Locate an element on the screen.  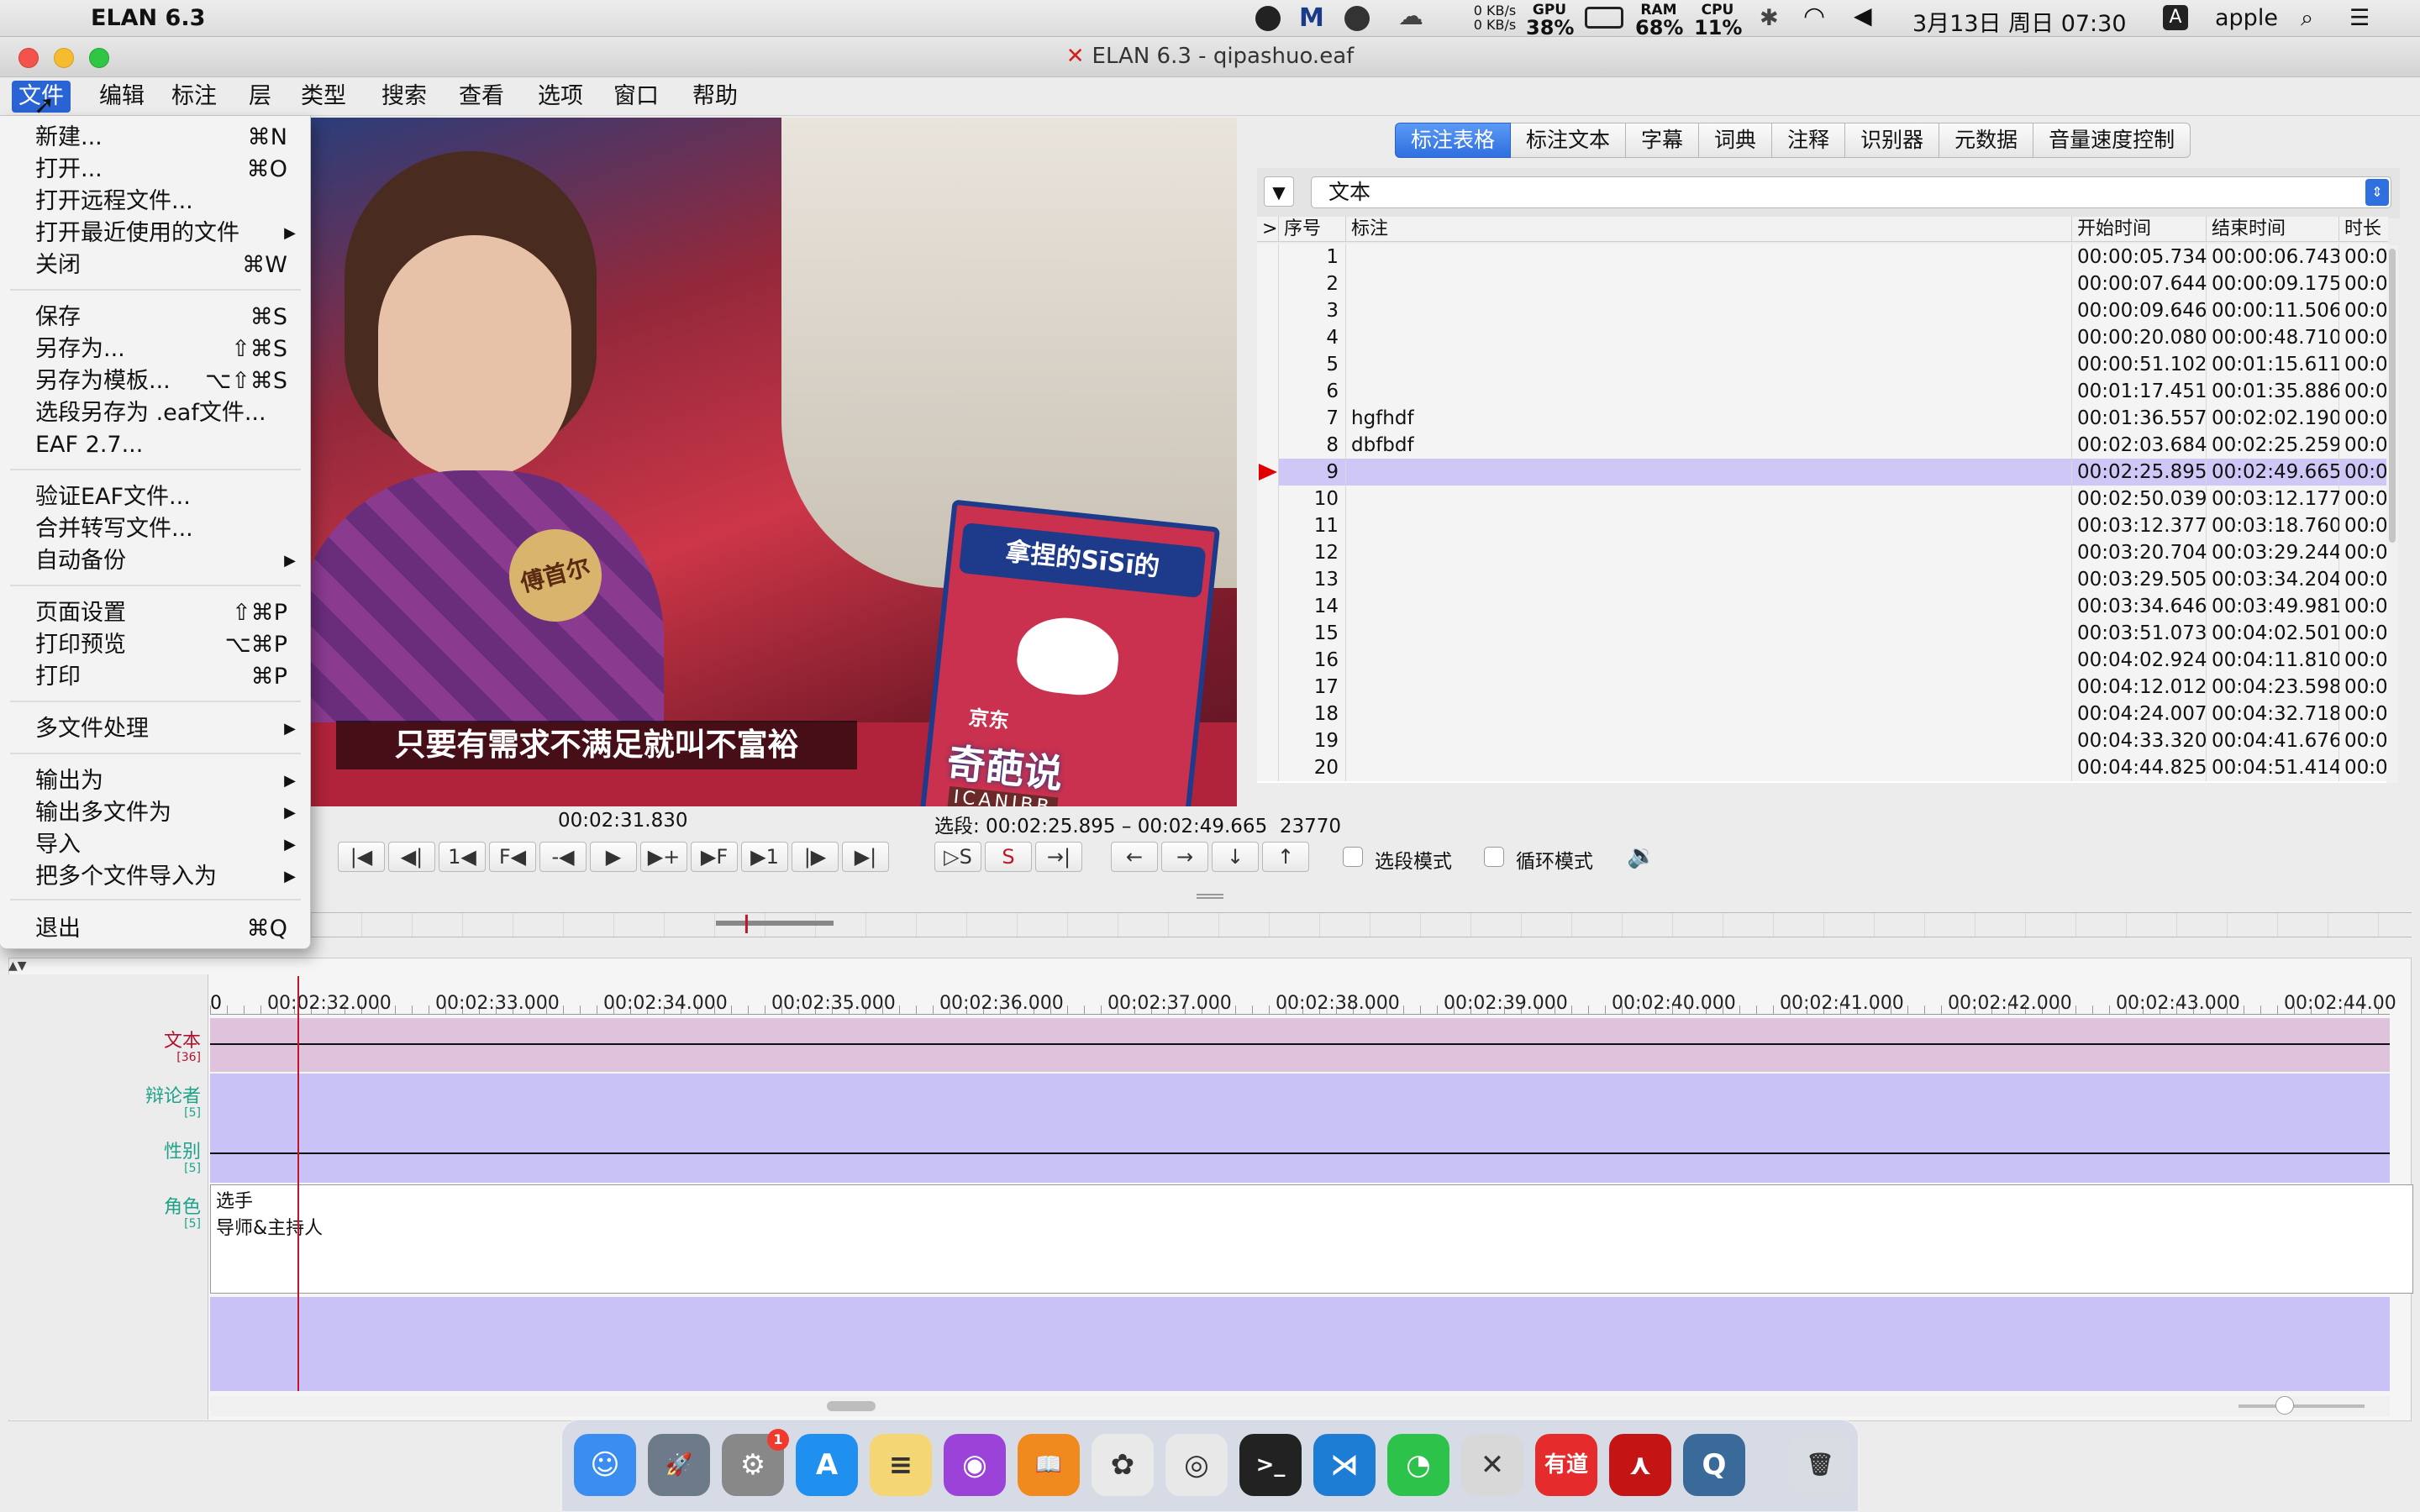
table-row: 1 00:00:05.73400:00:06.74300:00:01.009 is located at coordinates (1822, 257).